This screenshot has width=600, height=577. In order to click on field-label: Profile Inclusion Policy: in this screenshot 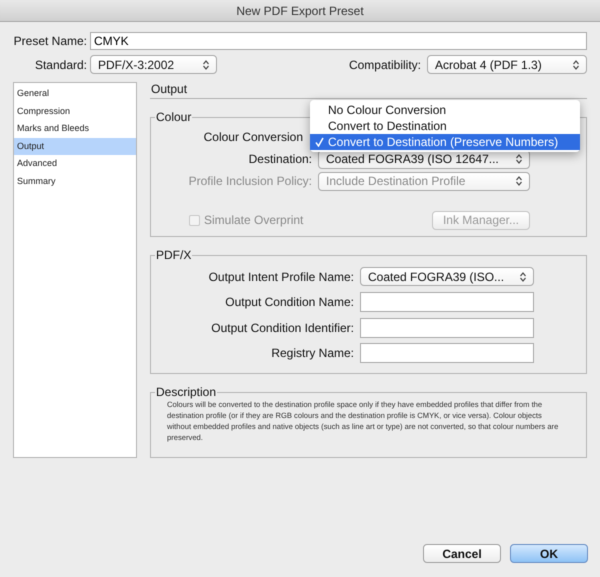, I will do `click(250, 181)`.